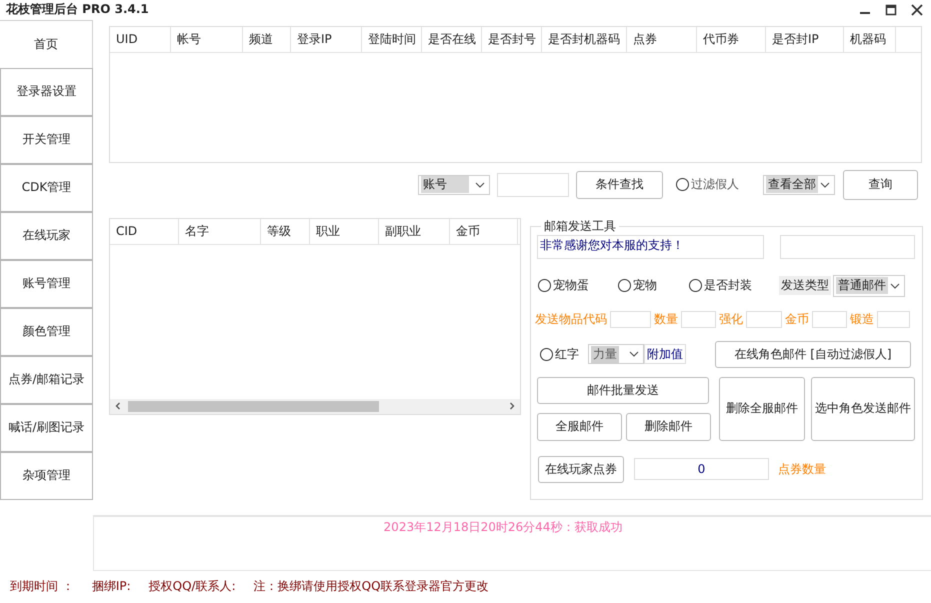  I want to click on points-button: 在线玩家点券, so click(581, 469).